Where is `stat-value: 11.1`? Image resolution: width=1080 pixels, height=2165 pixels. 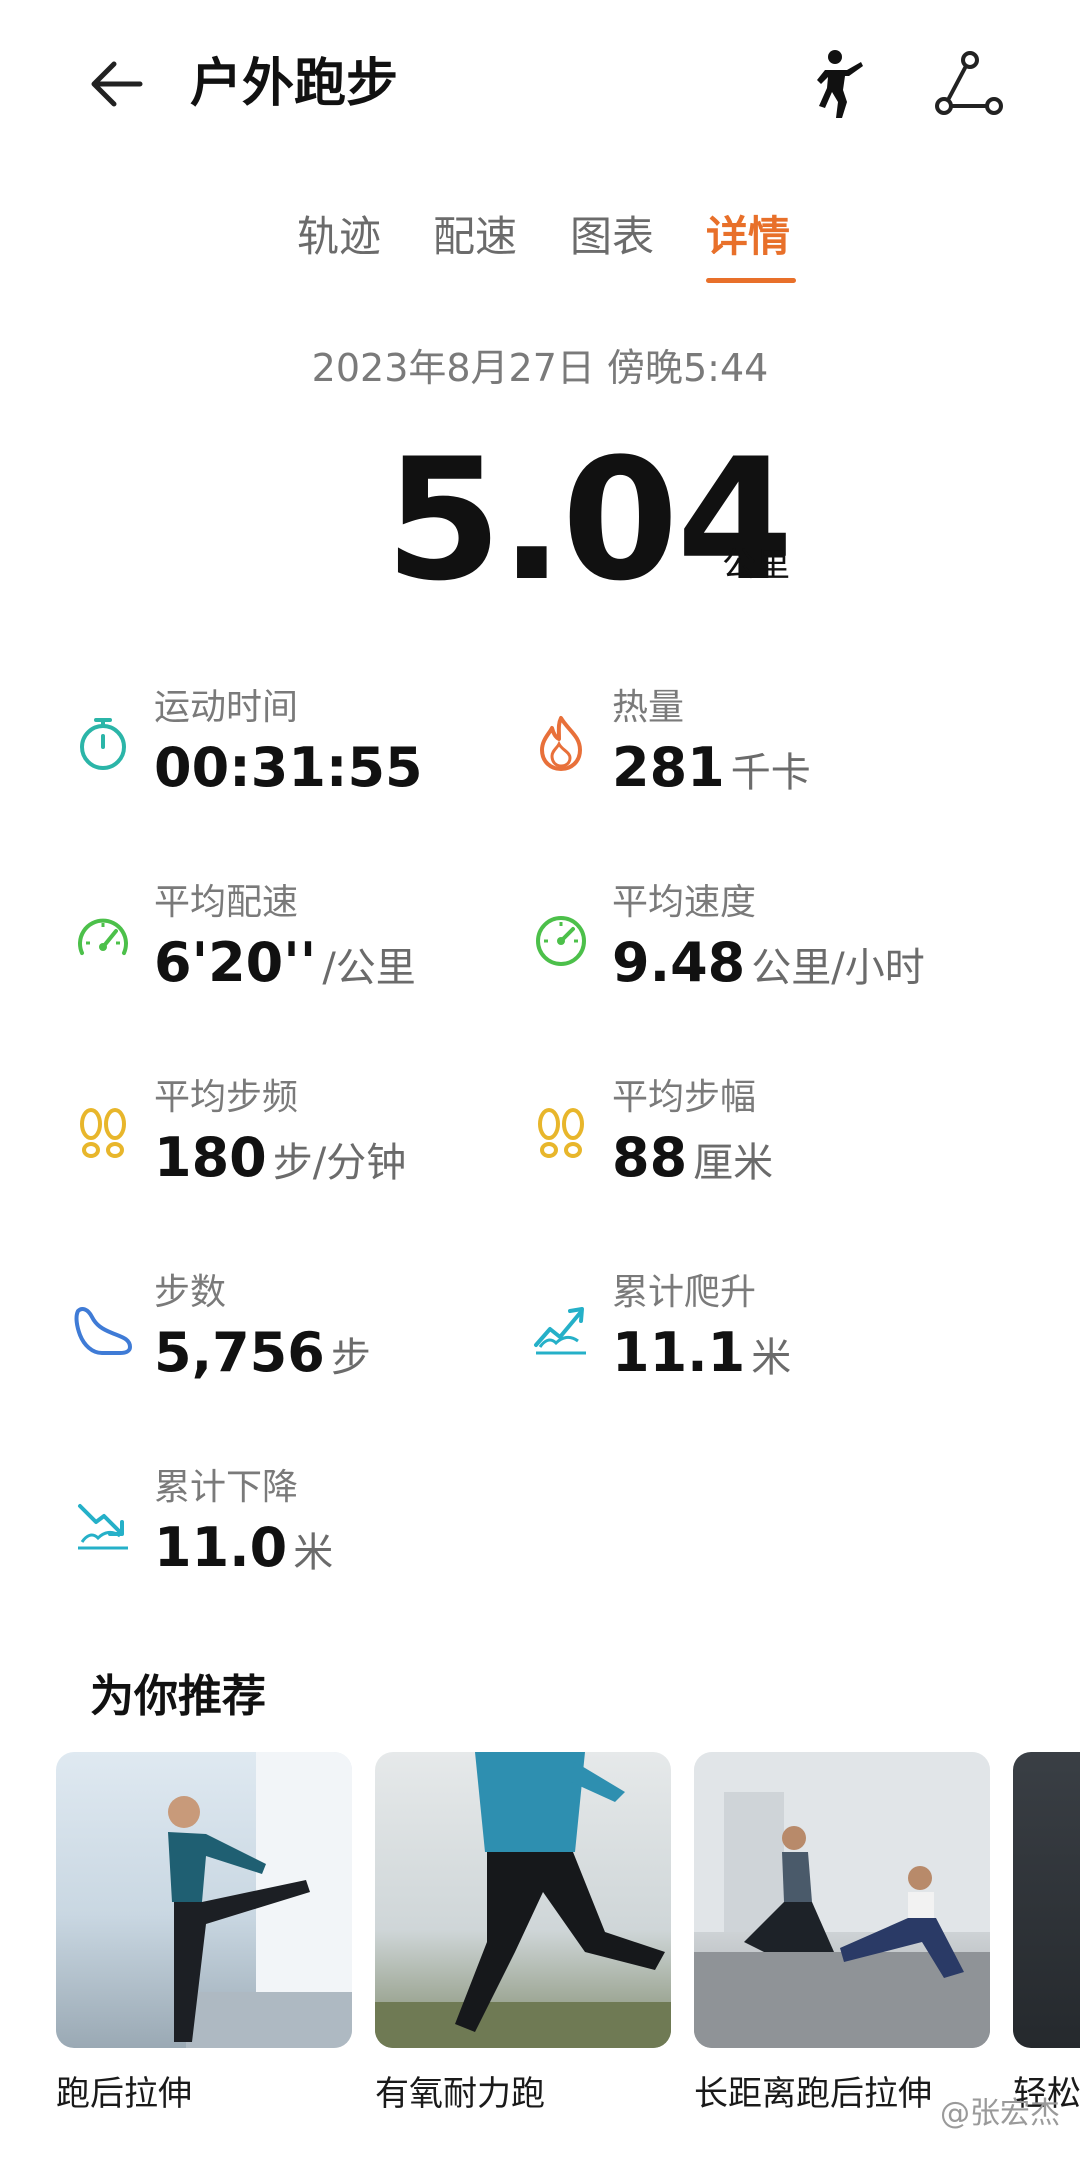 stat-value: 11.1 is located at coordinates (679, 1352).